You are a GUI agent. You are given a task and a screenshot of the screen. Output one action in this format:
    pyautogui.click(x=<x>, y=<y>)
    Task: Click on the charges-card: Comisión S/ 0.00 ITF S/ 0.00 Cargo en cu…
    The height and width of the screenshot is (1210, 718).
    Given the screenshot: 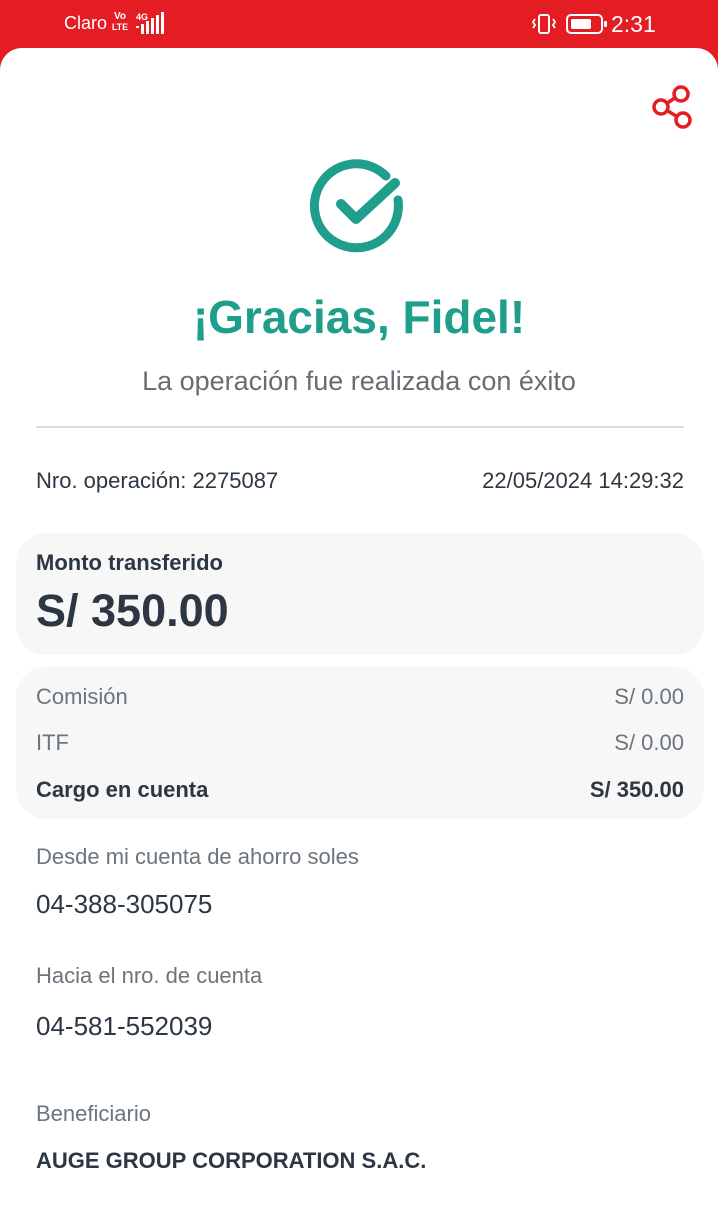 What is the action you would take?
    pyautogui.click(x=360, y=743)
    